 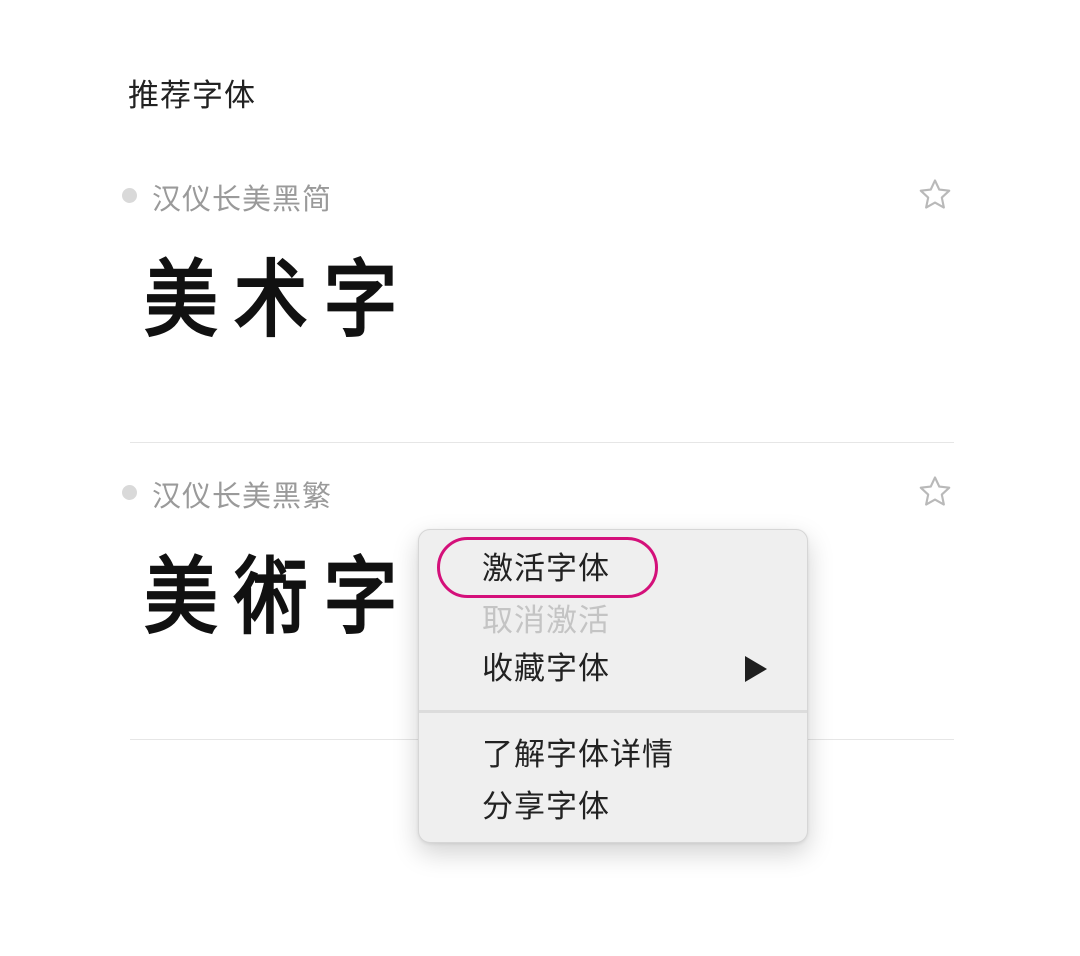 I want to click on font-context-menu: 激活字体 取消激活 收藏字体 了解字体详情 分享字体, so click(x=613, y=686).